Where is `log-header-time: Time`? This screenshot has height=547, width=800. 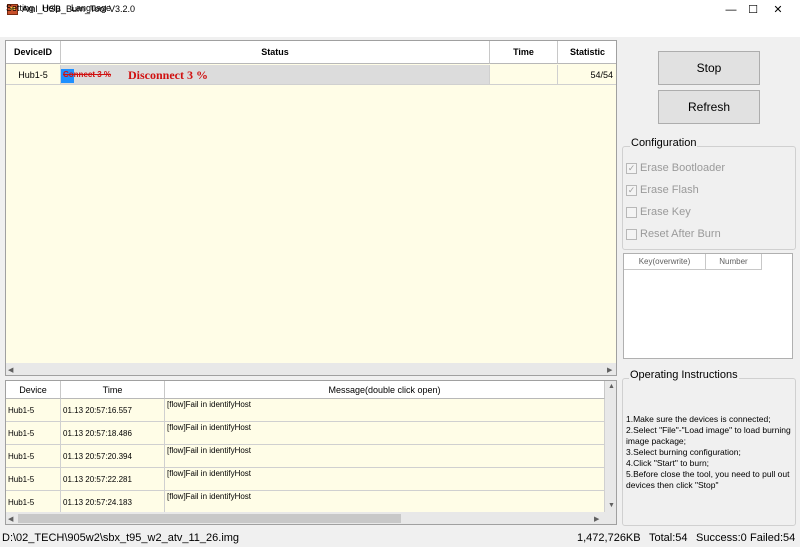 log-header-time: Time is located at coordinates (113, 390).